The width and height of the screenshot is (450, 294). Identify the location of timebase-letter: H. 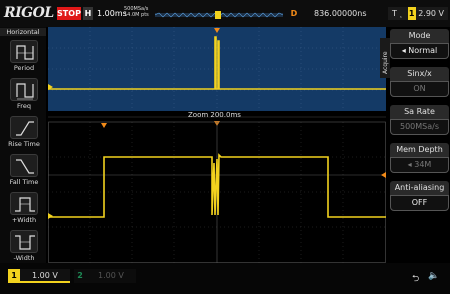
(88, 13).